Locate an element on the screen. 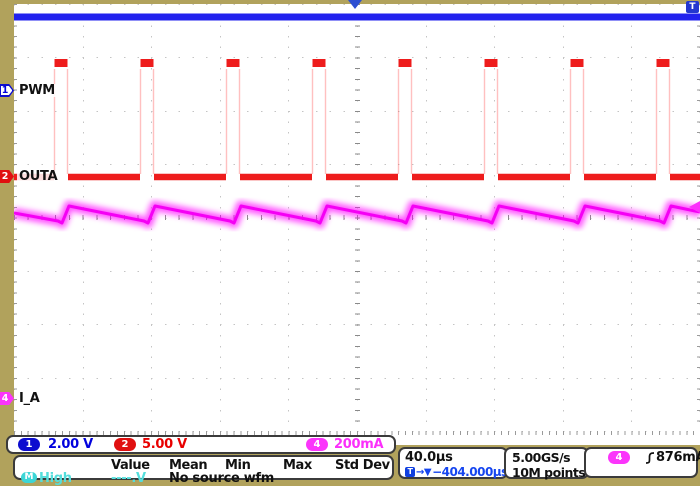 This screenshot has height=486, width=700. channel-2-scale: 5.00 V is located at coordinates (164, 444).